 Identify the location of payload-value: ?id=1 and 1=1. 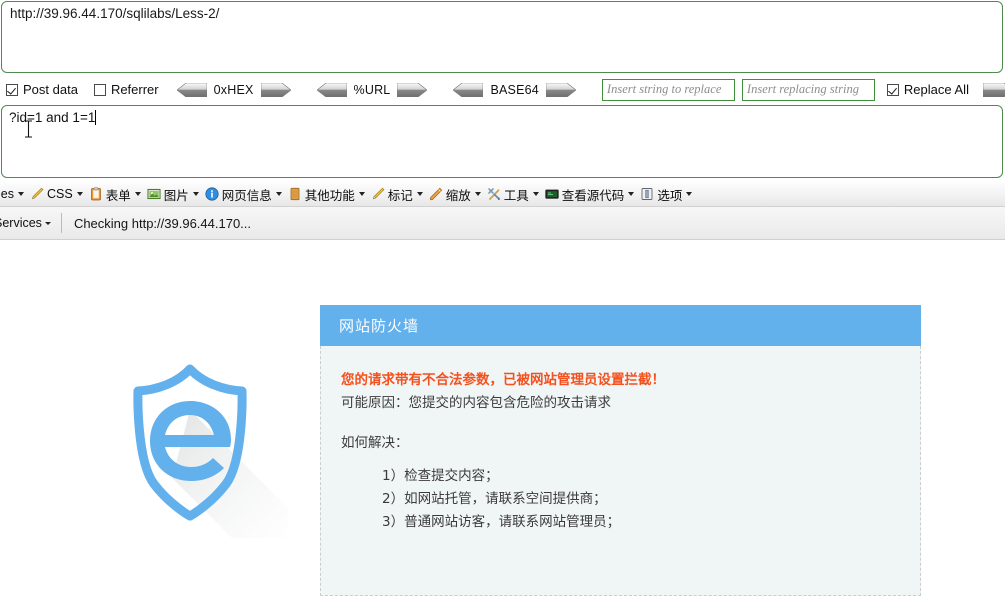
(52, 117).